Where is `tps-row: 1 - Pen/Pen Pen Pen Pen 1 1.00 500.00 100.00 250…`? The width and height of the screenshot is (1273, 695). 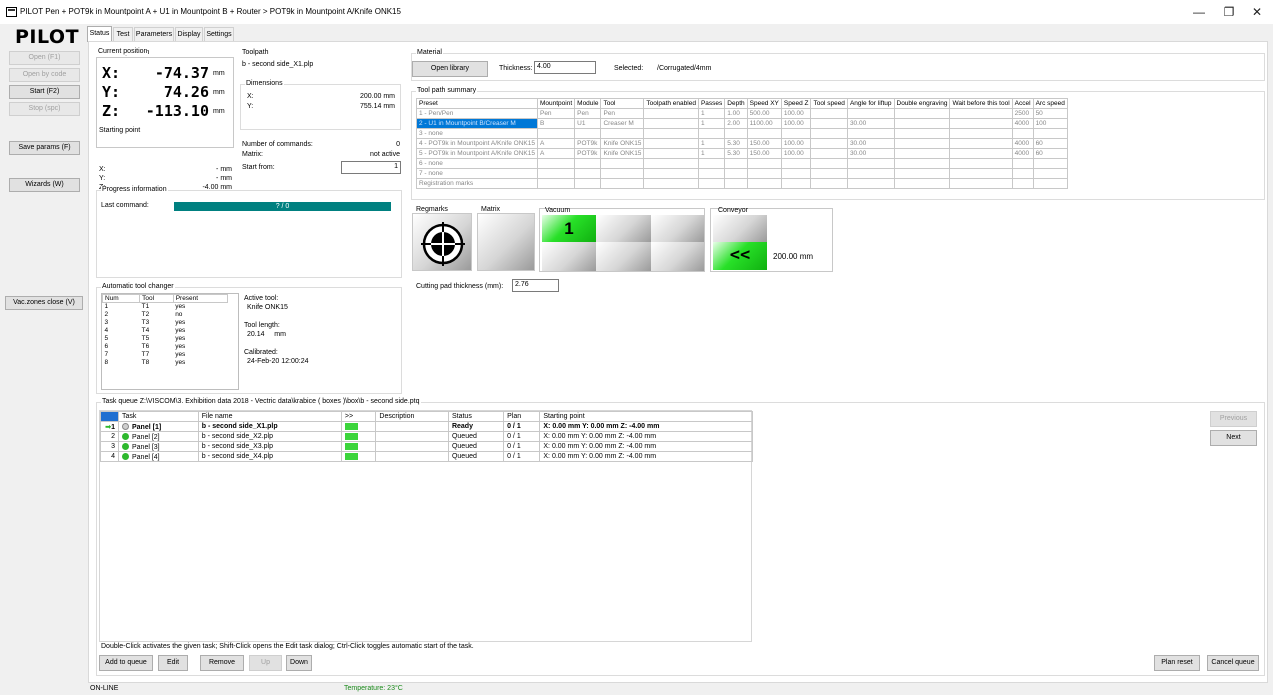
tps-row: 1 - Pen/Pen Pen Pen Pen 1 1.00 500.00 100.00 250… is located at coordinates (742, 113).